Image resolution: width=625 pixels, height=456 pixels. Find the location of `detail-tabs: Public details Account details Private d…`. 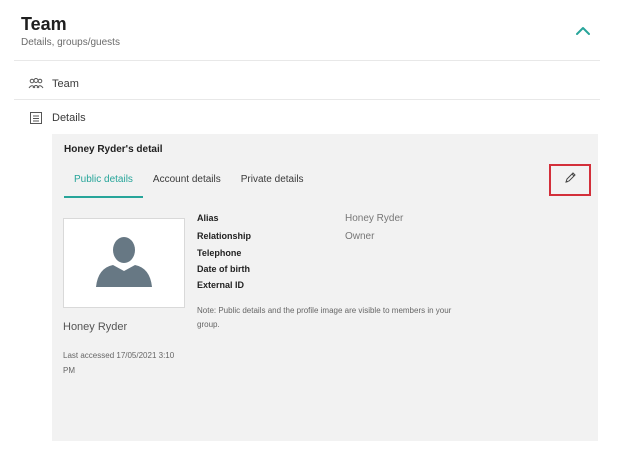

detail-tabs: Public details Account details Private d… is located at coordinates (189, 184).